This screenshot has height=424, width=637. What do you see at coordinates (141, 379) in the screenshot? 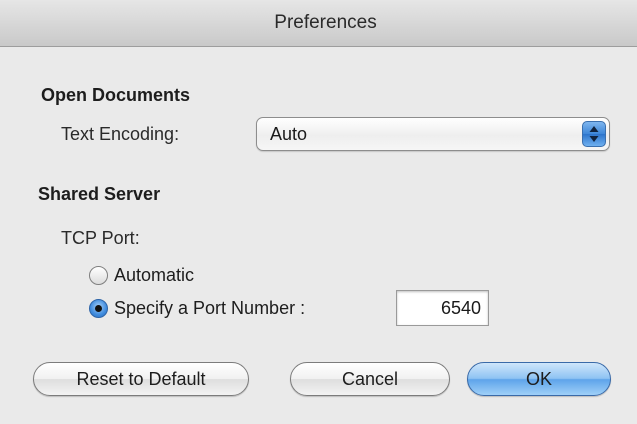
I see `reset-to-default-button: Reset to Default` at bounding box center [141, 379].